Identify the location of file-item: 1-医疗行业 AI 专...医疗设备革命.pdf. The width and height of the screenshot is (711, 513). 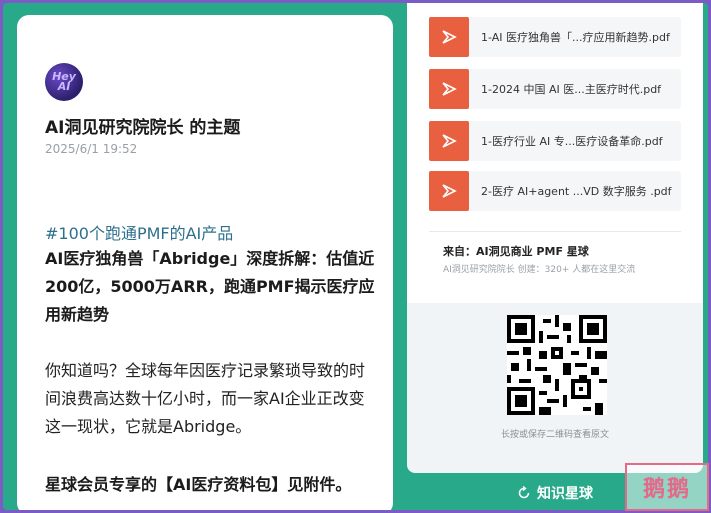
(555, 141).